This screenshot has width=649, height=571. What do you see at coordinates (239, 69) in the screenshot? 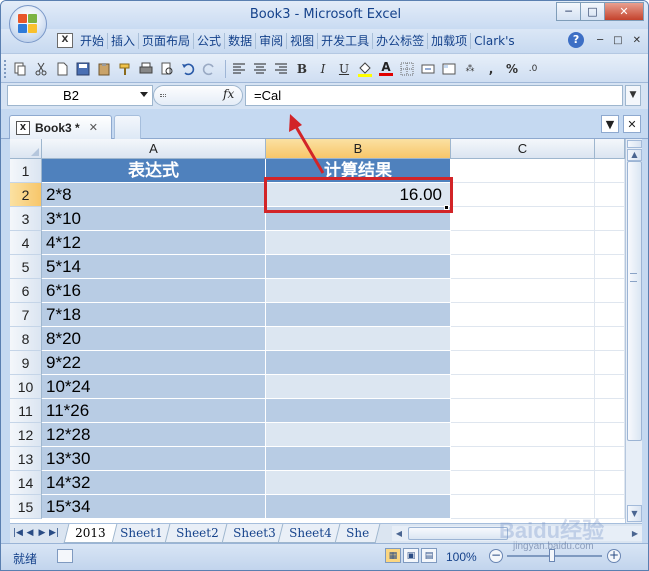
I see `align-left-icon` at bounding box center [239, 69].